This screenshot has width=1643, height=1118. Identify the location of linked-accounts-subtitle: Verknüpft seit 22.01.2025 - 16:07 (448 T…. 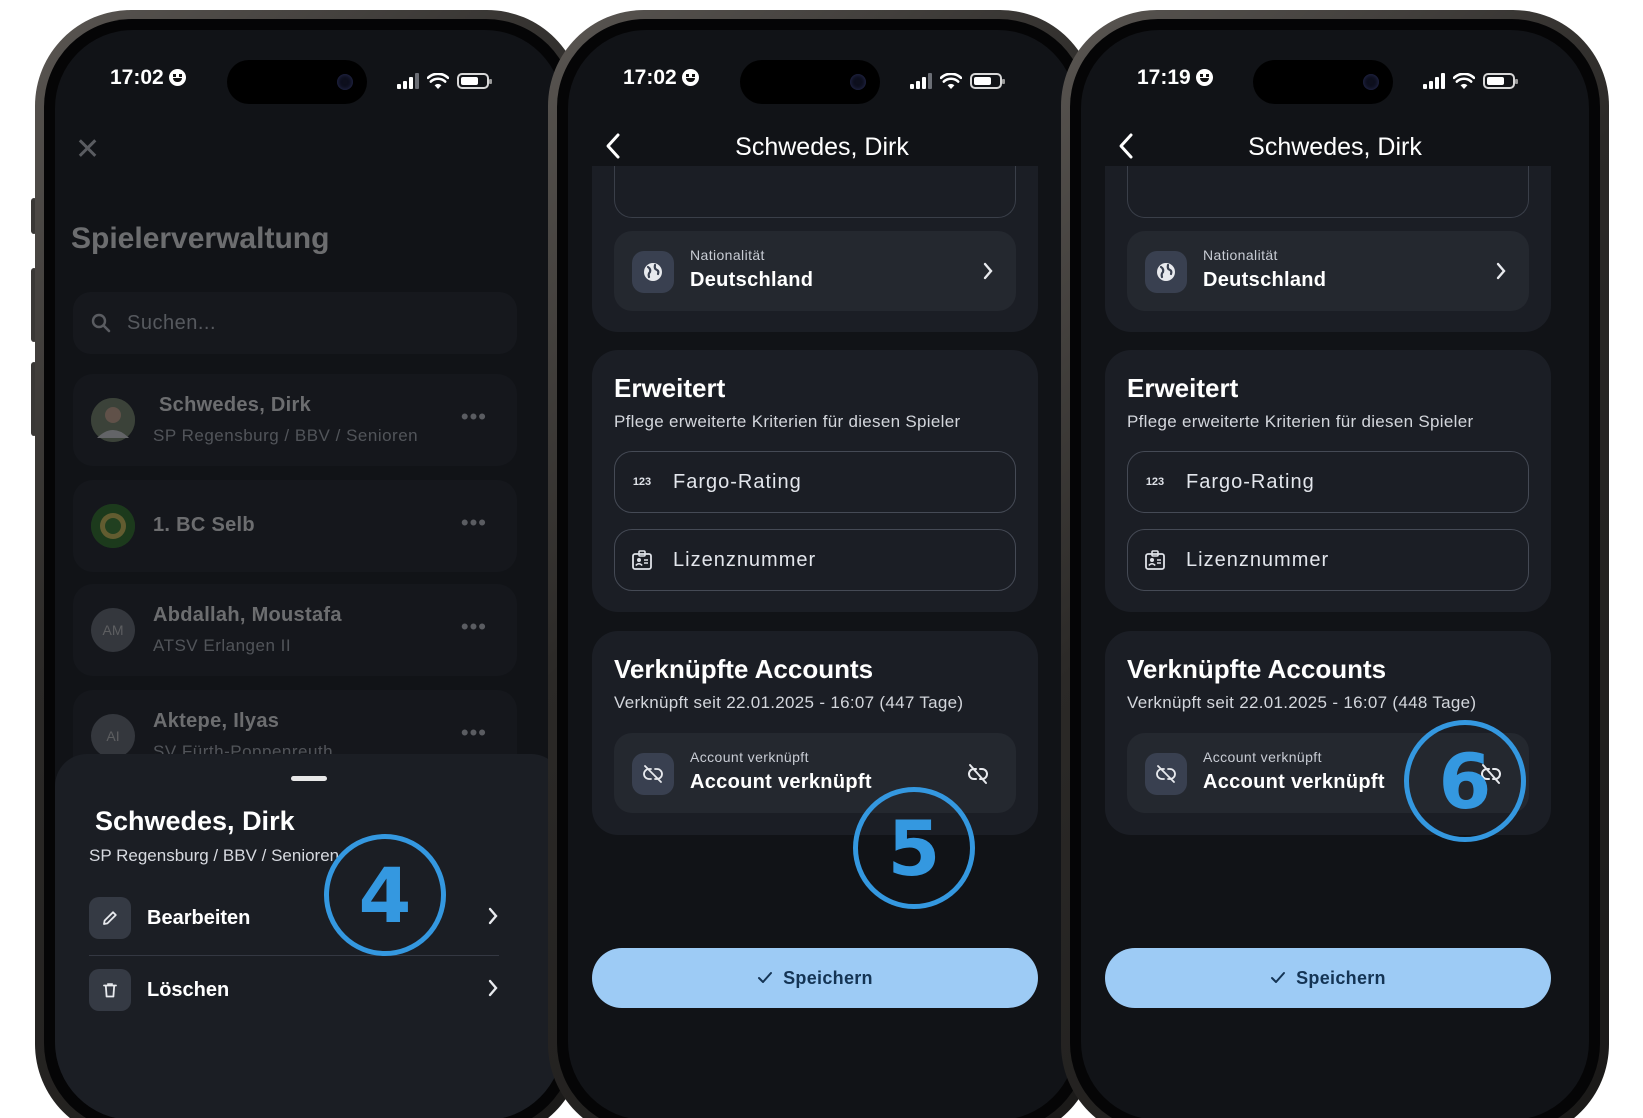
(1302, 702).